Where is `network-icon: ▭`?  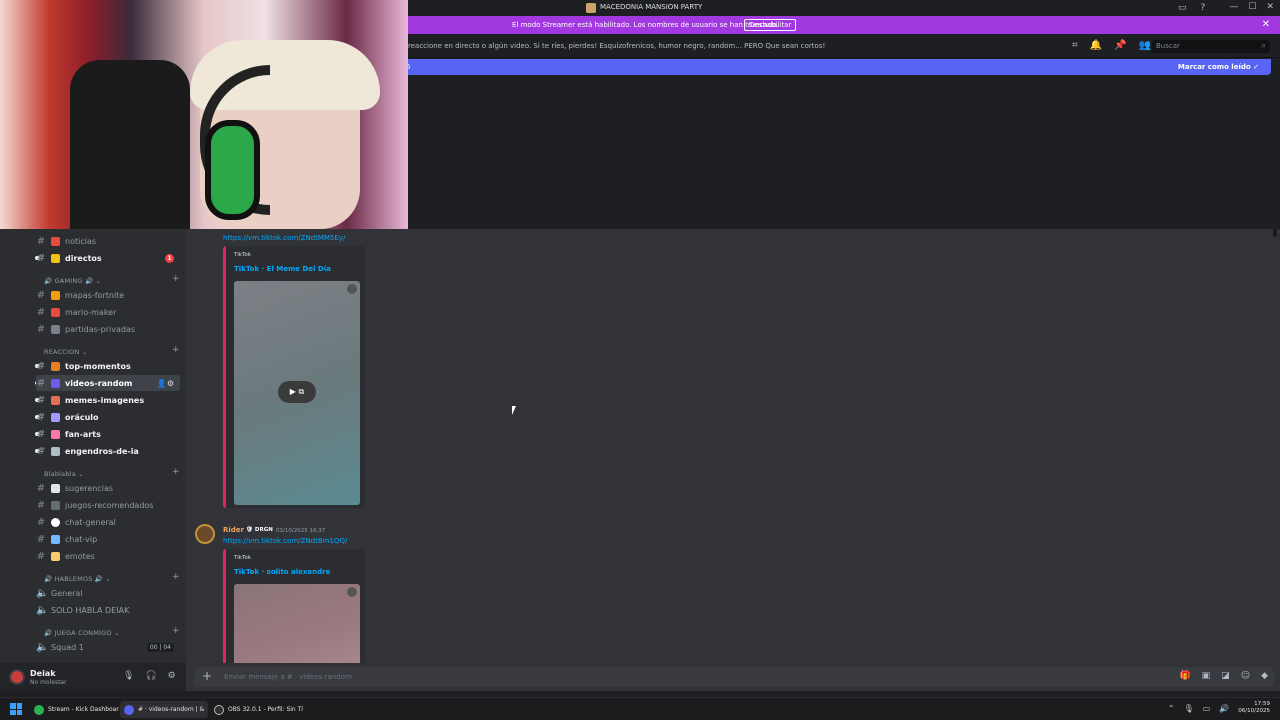 network-icon: ▭ is located at coordinates (1207, 708).